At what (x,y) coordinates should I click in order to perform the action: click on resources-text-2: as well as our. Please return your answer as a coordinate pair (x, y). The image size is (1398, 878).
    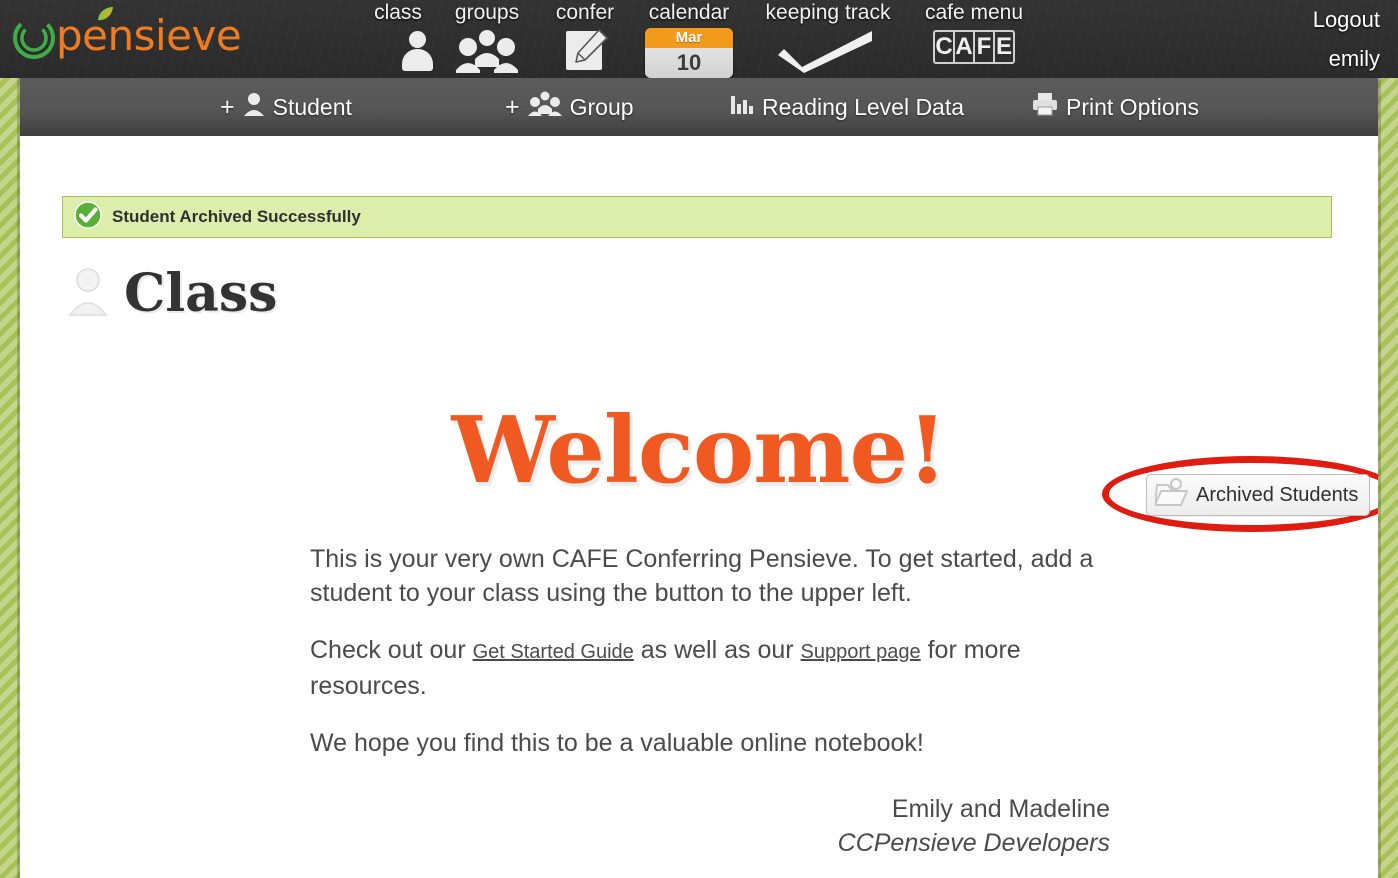
    Looking at the image, I should click on (717, 650).